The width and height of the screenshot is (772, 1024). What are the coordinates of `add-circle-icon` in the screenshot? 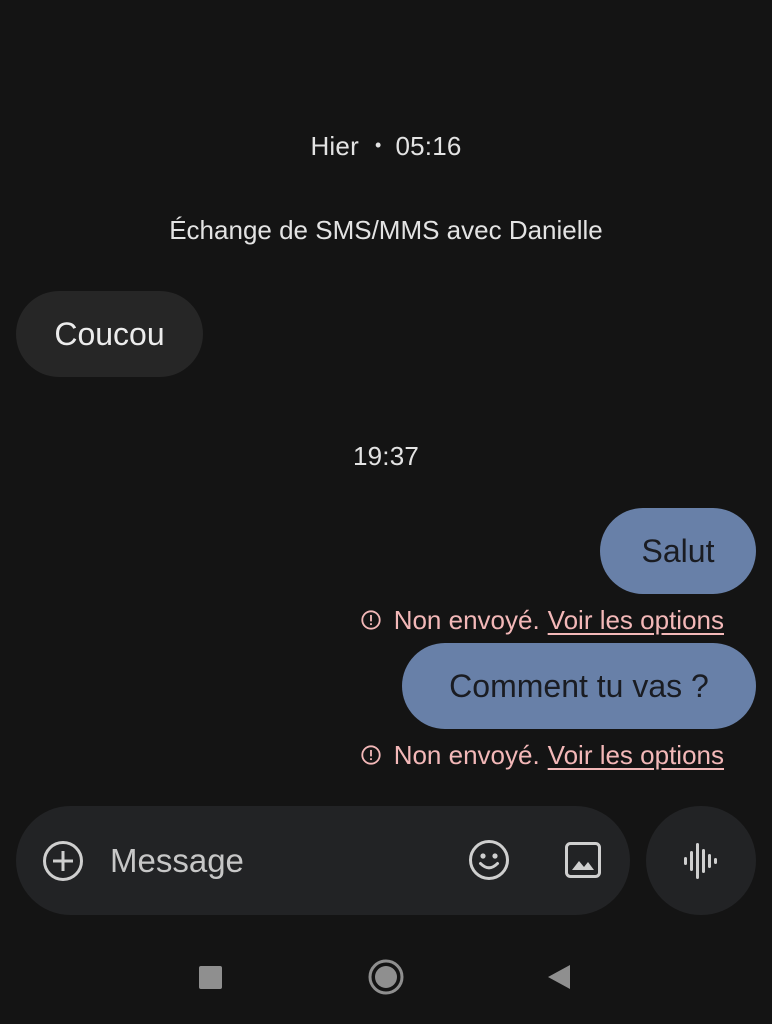 It's located at (63, 861).